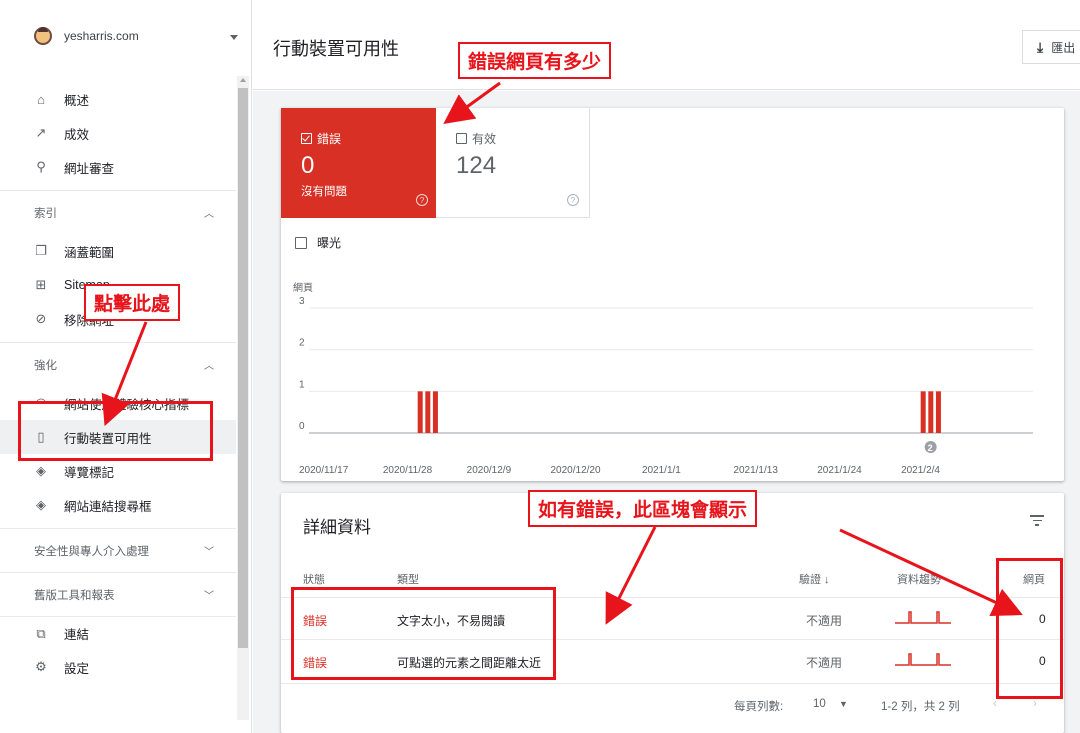 The height and width of the screenshot is (733, 1080). I want to click on rows-per-page-select: 10 ▼, so click(830, 704).